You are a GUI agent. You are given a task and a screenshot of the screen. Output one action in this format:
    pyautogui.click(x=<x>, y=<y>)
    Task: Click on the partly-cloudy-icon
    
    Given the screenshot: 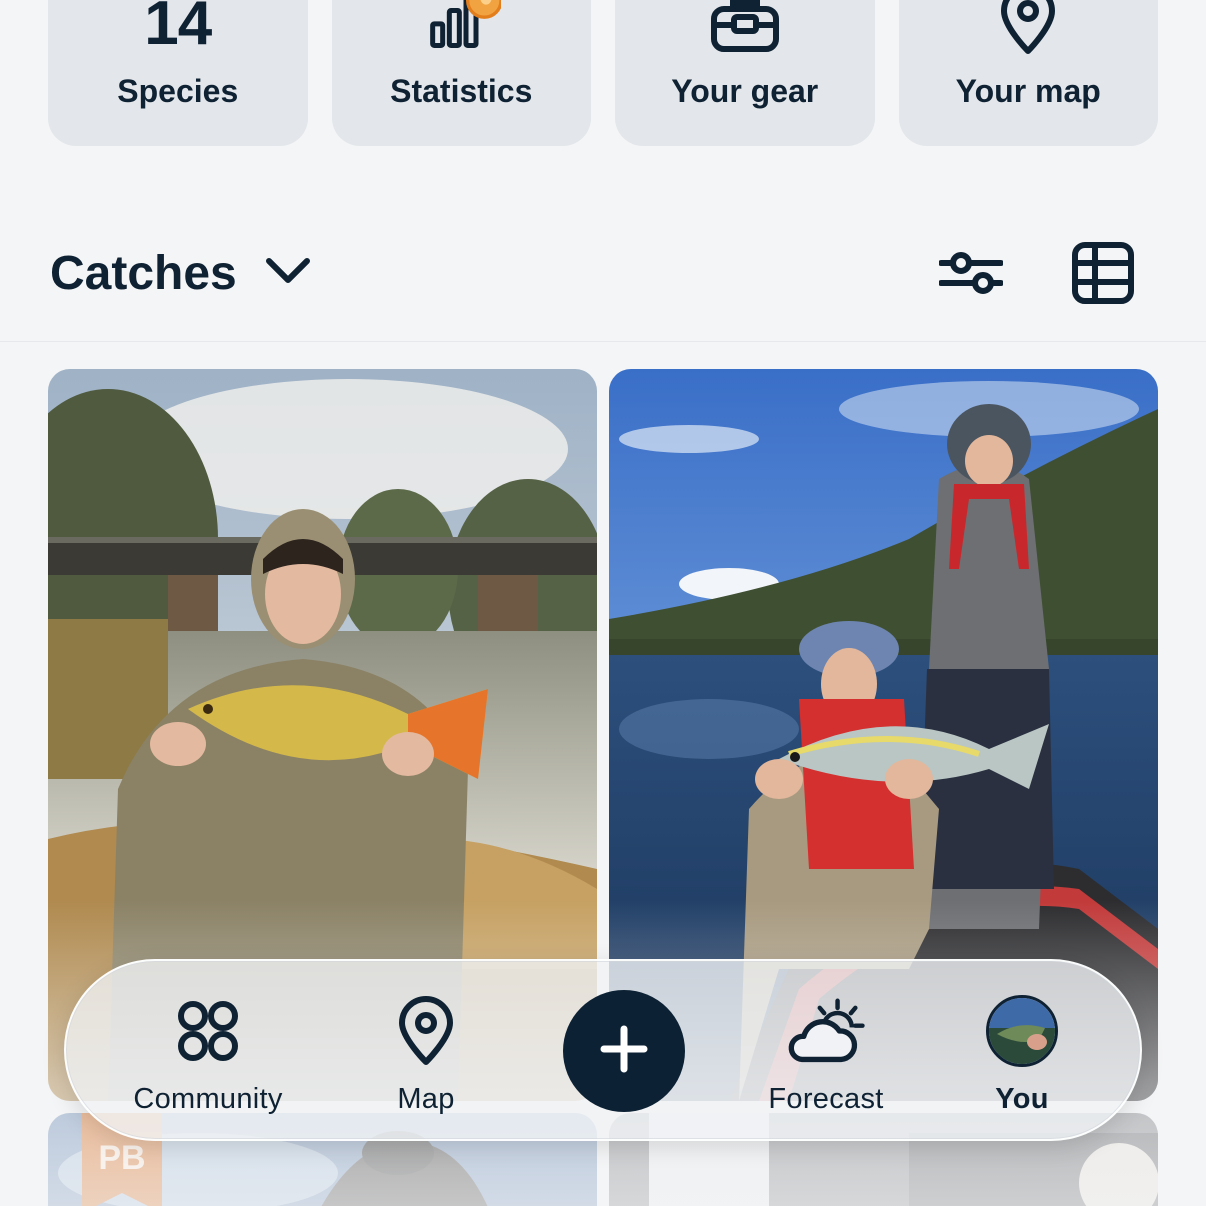 What is the action you would take?
    pyautogui.click(x=826, y=1031)
    